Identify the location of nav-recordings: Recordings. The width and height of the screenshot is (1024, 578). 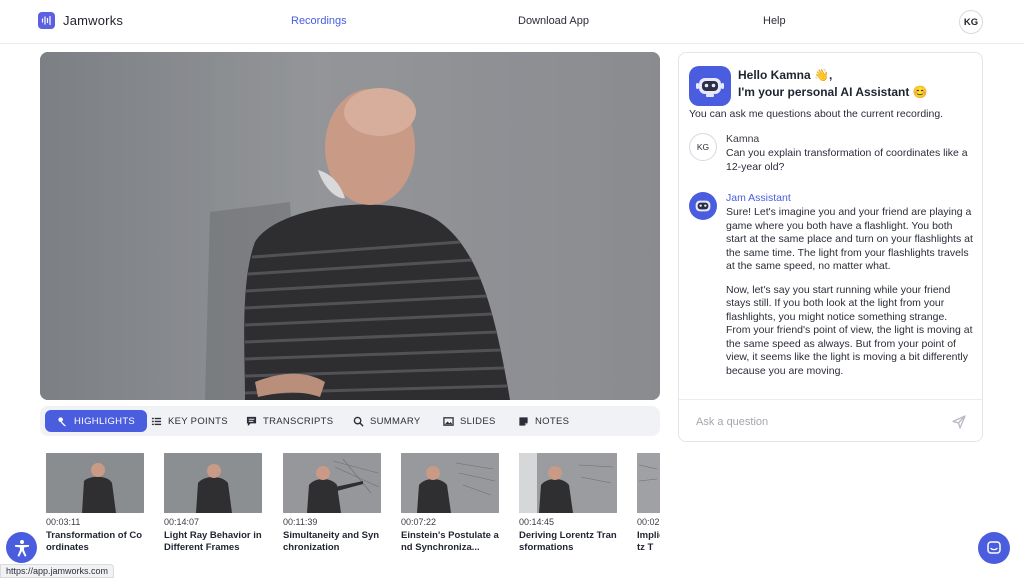
(319, 21).